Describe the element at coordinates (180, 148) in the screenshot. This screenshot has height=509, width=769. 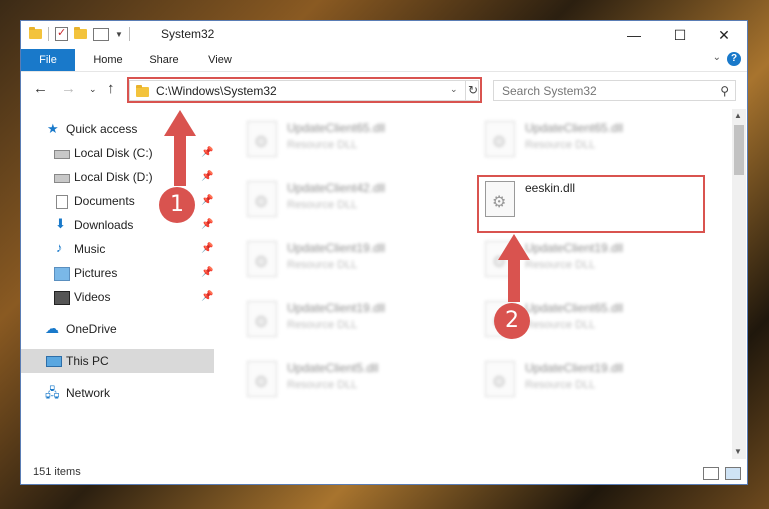
I see `arrow-to-address-bar` at that location.